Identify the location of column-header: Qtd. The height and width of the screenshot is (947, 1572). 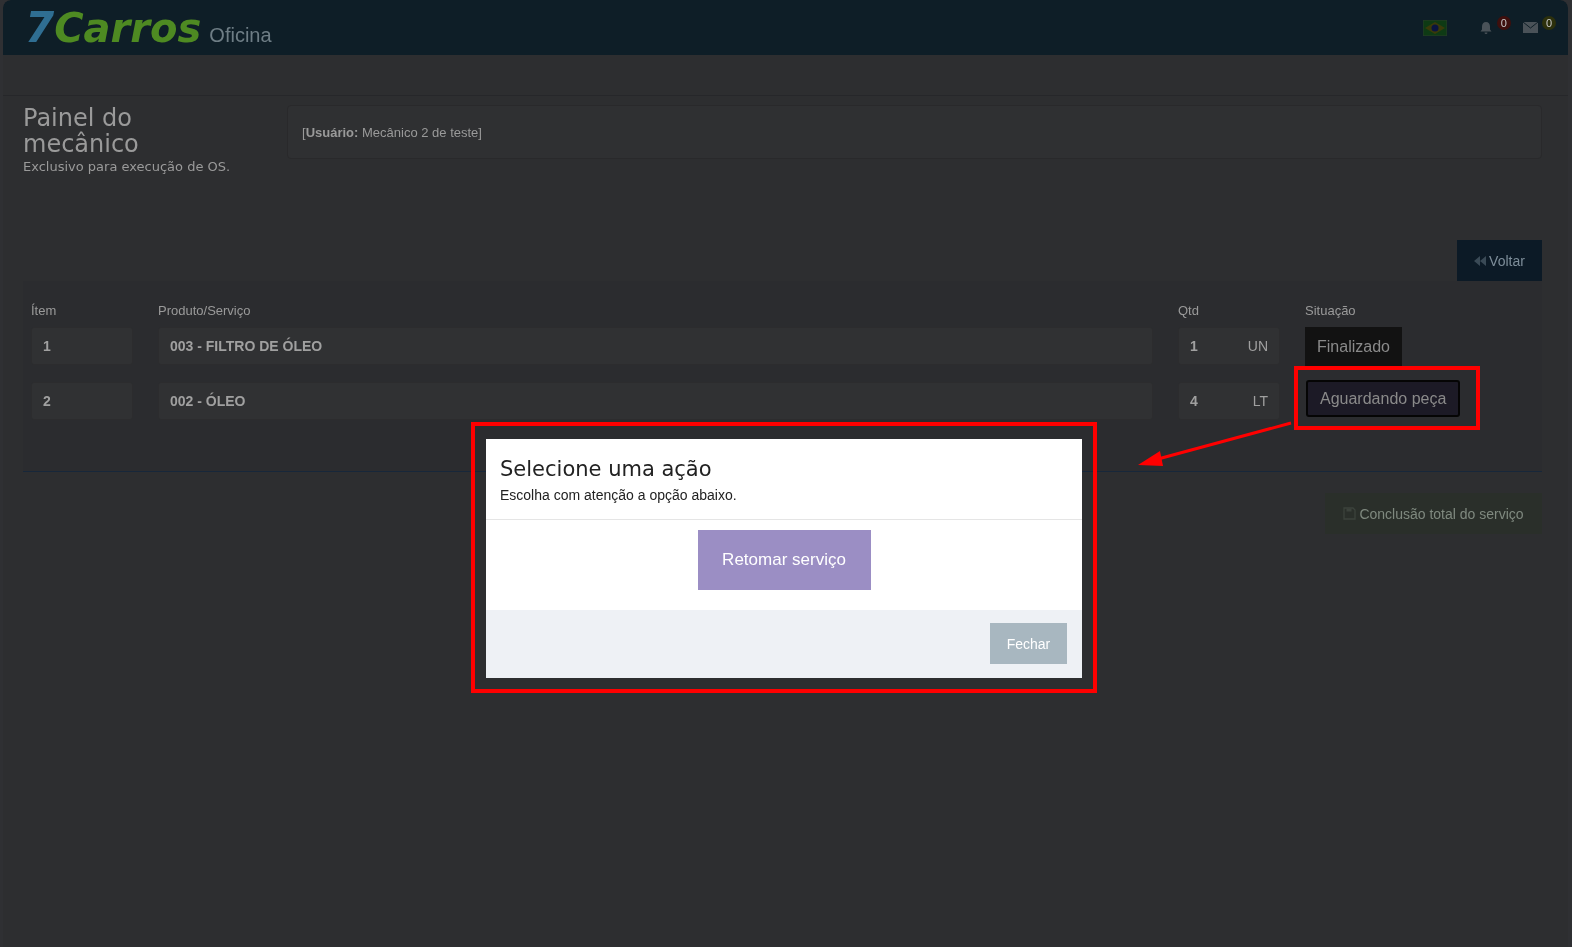
(1189, 311).